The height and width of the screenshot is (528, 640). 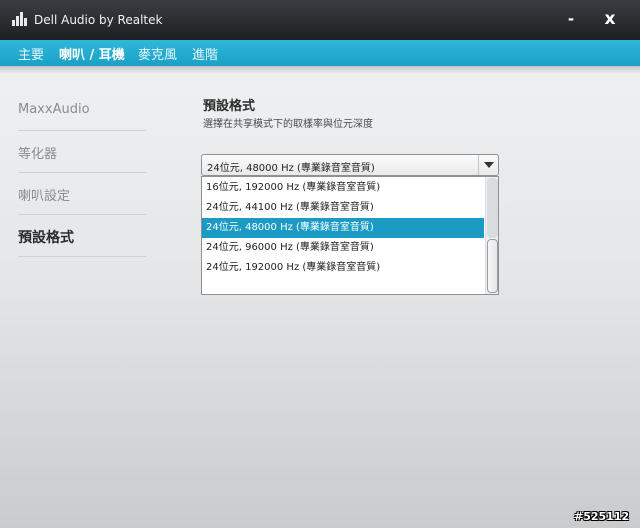 I want to click on title-bar: Dell Audio by Realtek - x, so click(x=320, y=20).